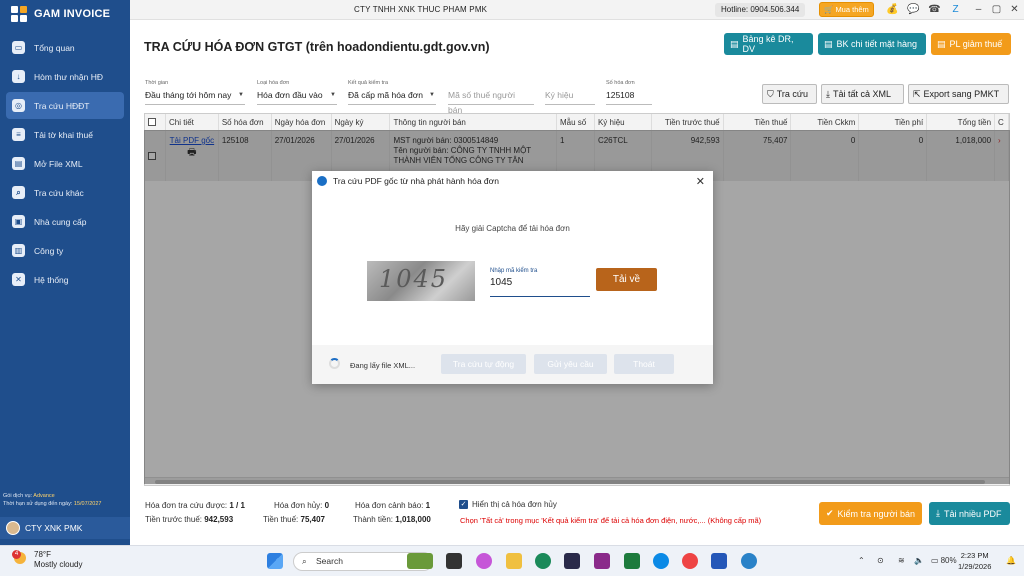  I want to click on store-icon, so click(572, 561).